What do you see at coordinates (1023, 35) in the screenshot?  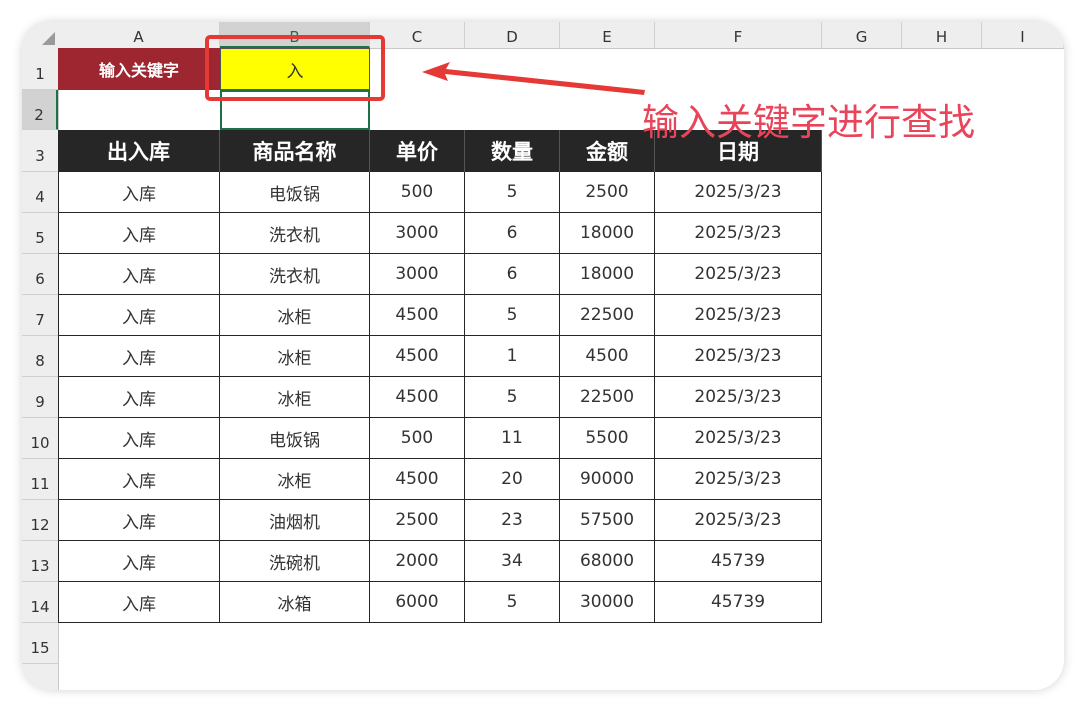 I see `column-header-i: I` at bounding box center [1023, 35].